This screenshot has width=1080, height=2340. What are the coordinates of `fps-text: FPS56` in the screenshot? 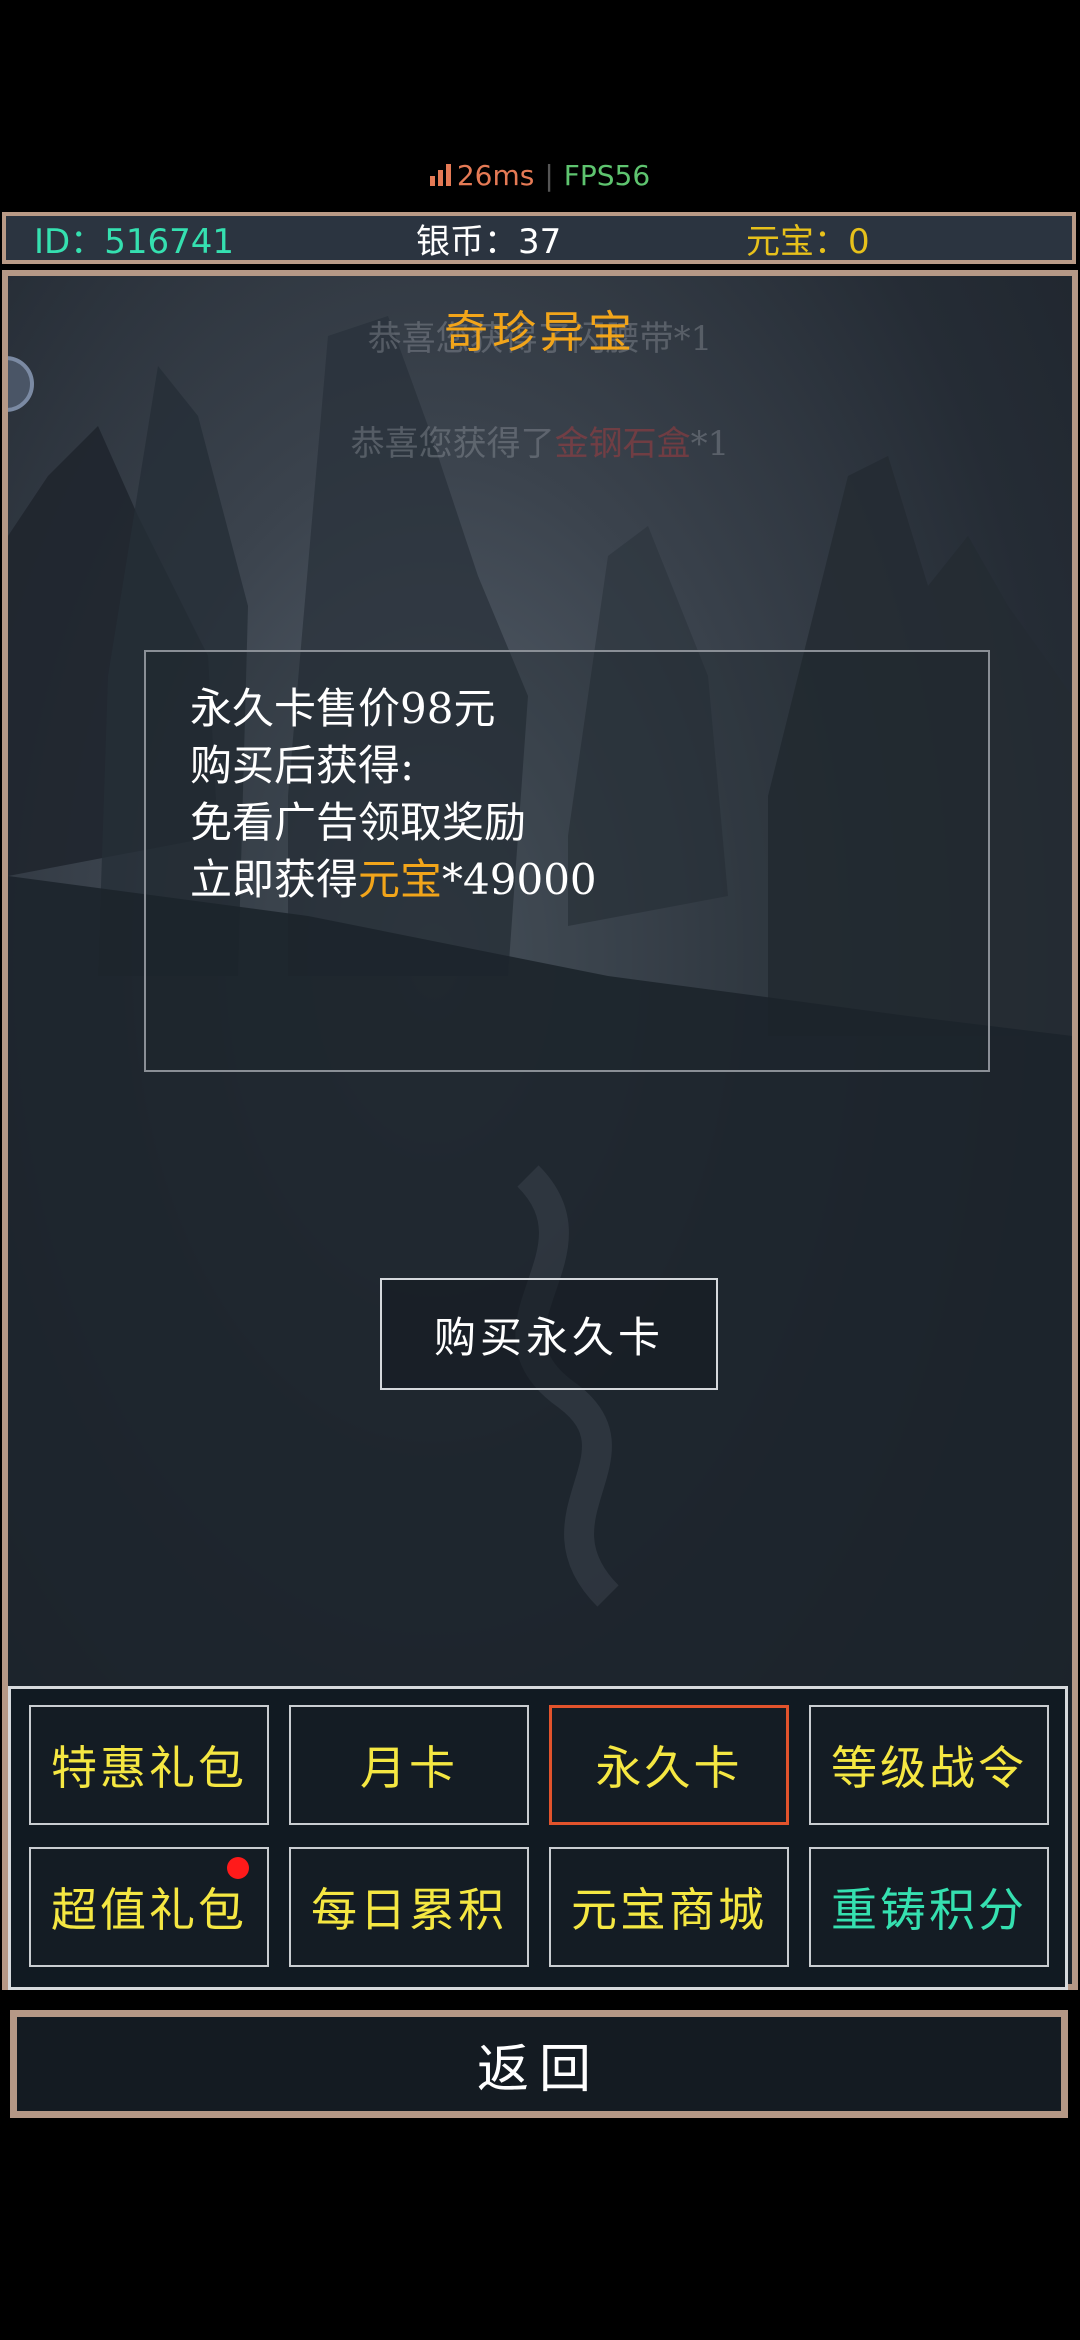 It's located at (607, 175).